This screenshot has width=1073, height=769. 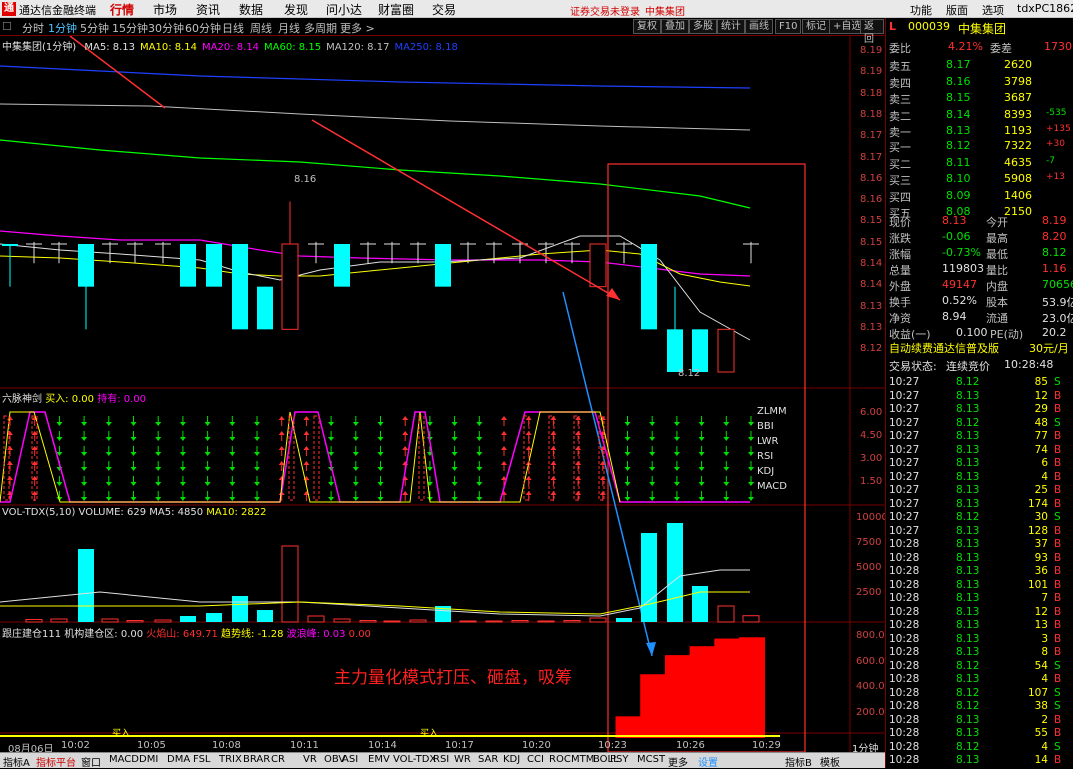 I want to click on time-label-10: 10:29, so click(x=766, y=745).